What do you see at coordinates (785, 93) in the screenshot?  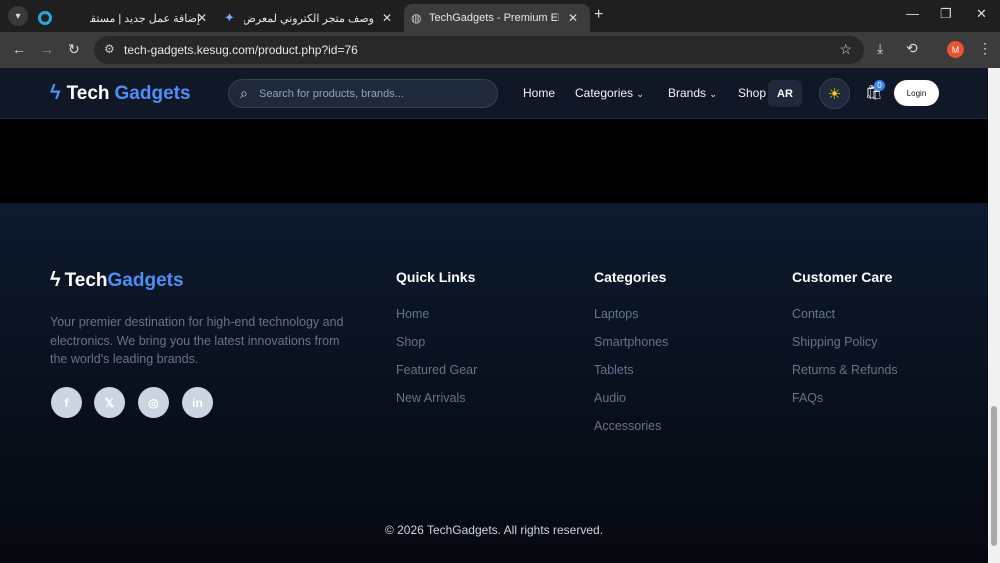 I see `language-toggle-button: AR` at bounding box center [785, 93].